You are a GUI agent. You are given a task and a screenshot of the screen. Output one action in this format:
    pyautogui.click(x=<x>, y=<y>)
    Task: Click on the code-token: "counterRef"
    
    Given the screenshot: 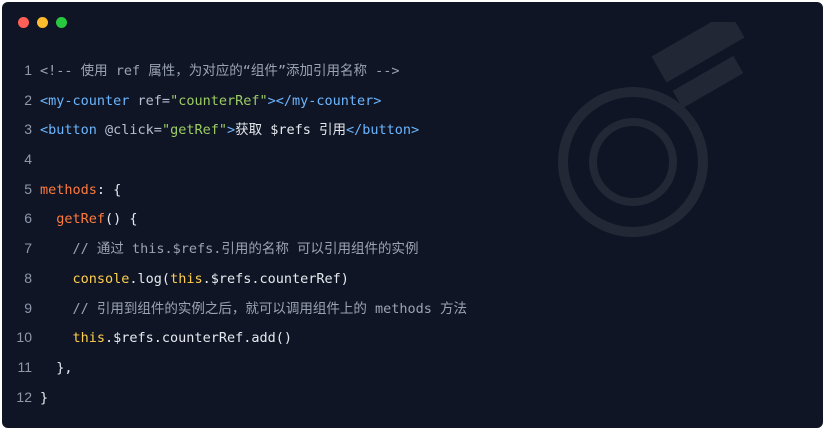 What is the action you would take?
    pyautogui.click(x=219, y=100)
    